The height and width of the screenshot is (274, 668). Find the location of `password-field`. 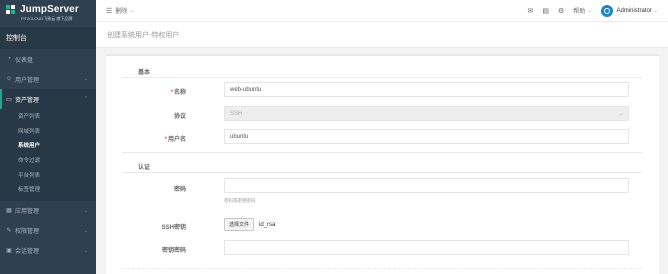

password-field is located at coordinates (426, 185).